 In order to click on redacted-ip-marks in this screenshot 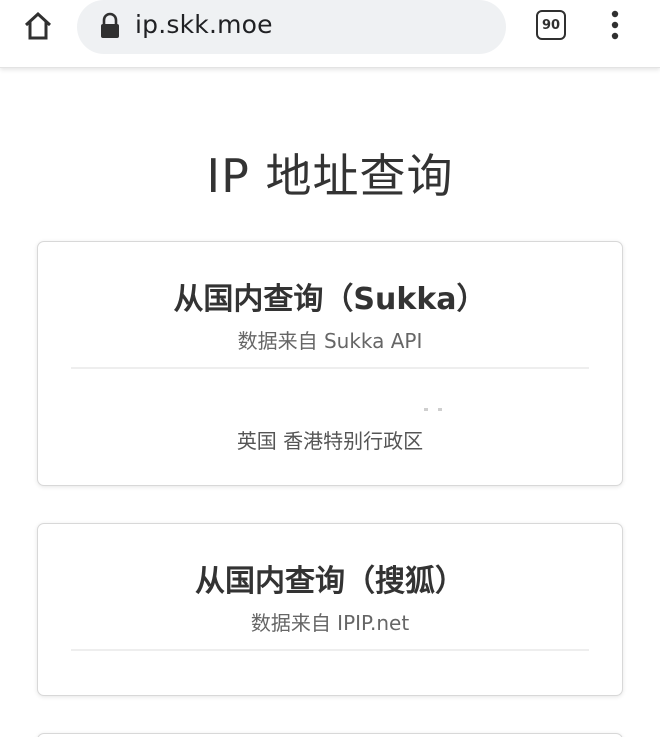, I will do `click(433, 409)`.